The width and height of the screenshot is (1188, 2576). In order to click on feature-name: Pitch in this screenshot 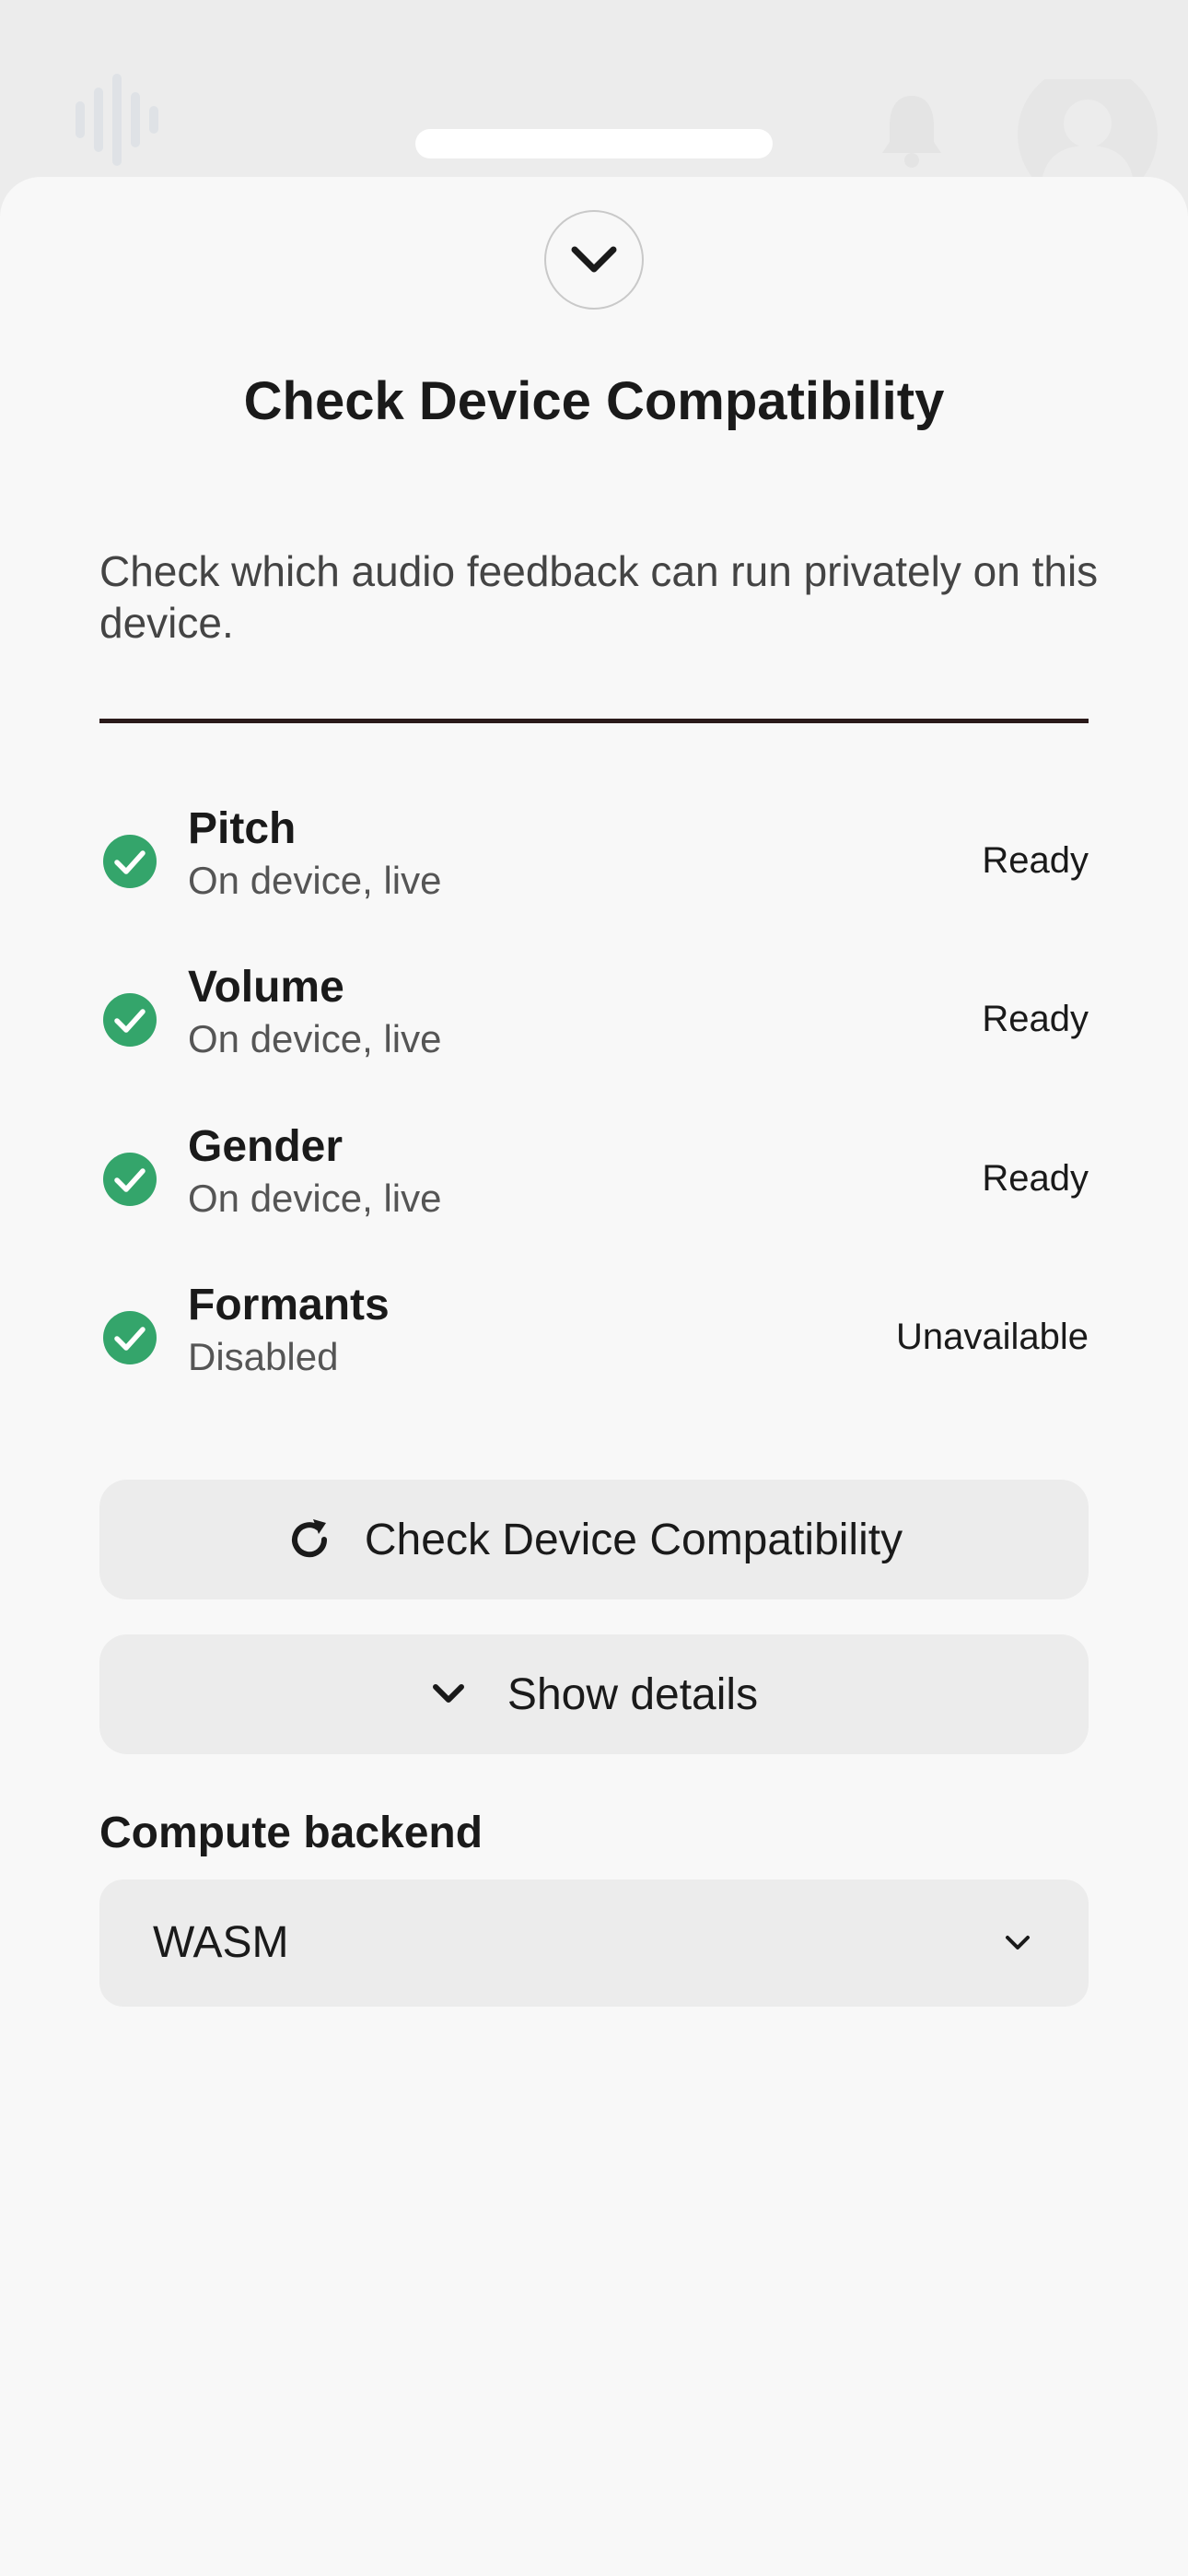, I will do `click(242, 828)`.